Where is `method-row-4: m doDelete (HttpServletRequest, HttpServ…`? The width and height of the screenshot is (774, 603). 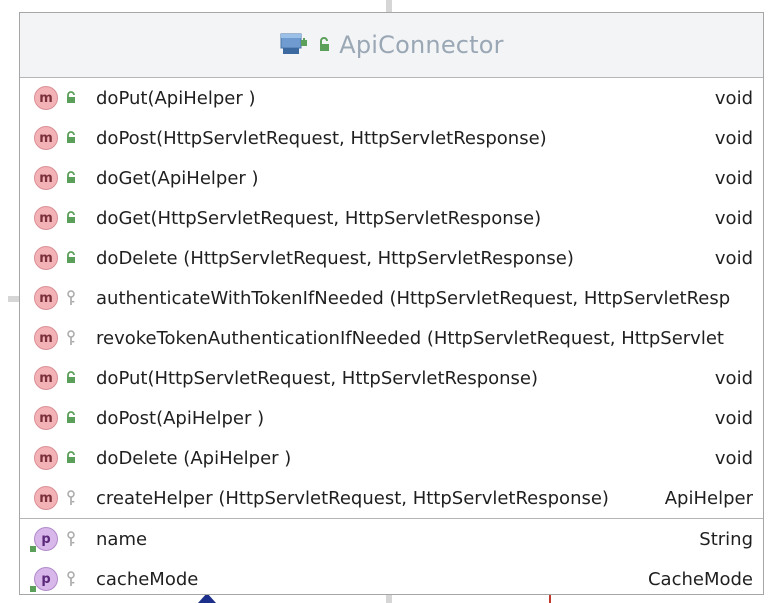 method-row-4: m doDelete (HttpServletRequest, HttpServ… is located at coordinates (391, 258).